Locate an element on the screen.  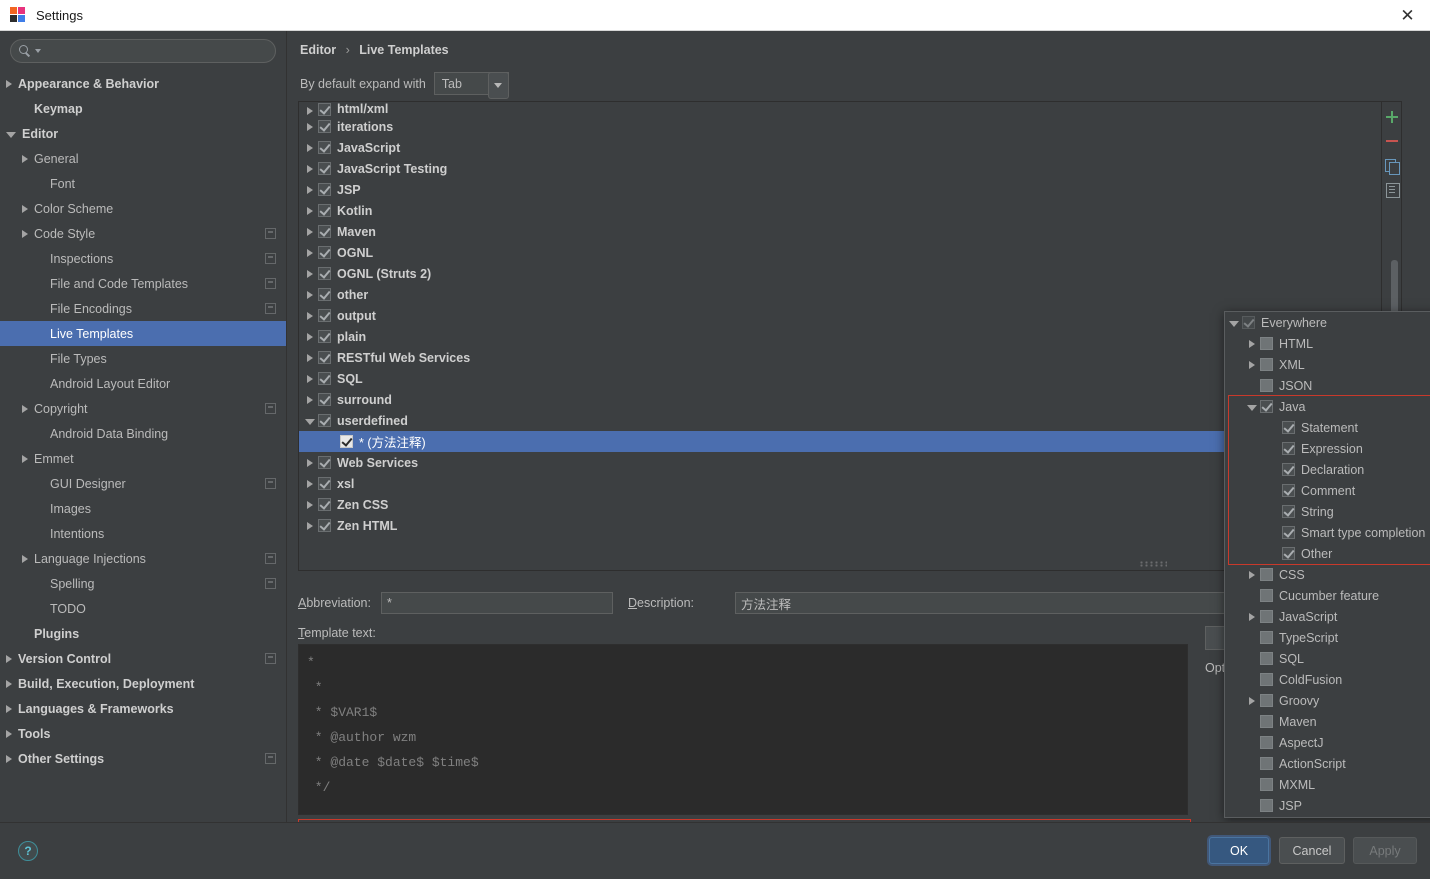
context-item: Expression is located at coordinates (1327, 448).